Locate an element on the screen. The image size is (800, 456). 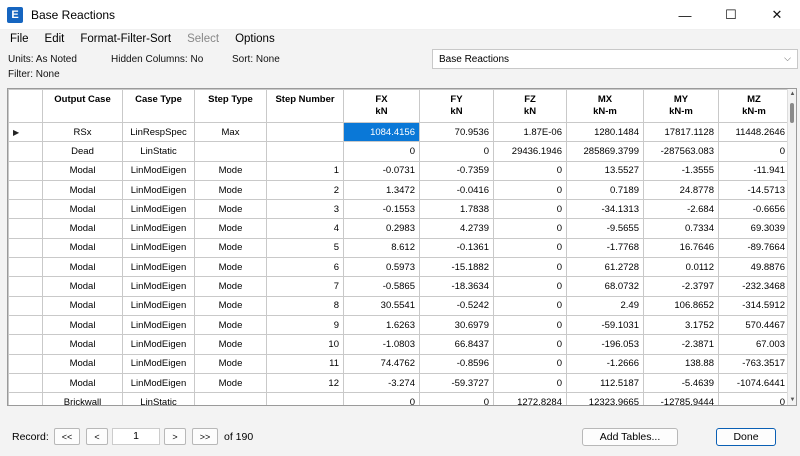
table-cell: 6 is located at coordinates (305, 267).